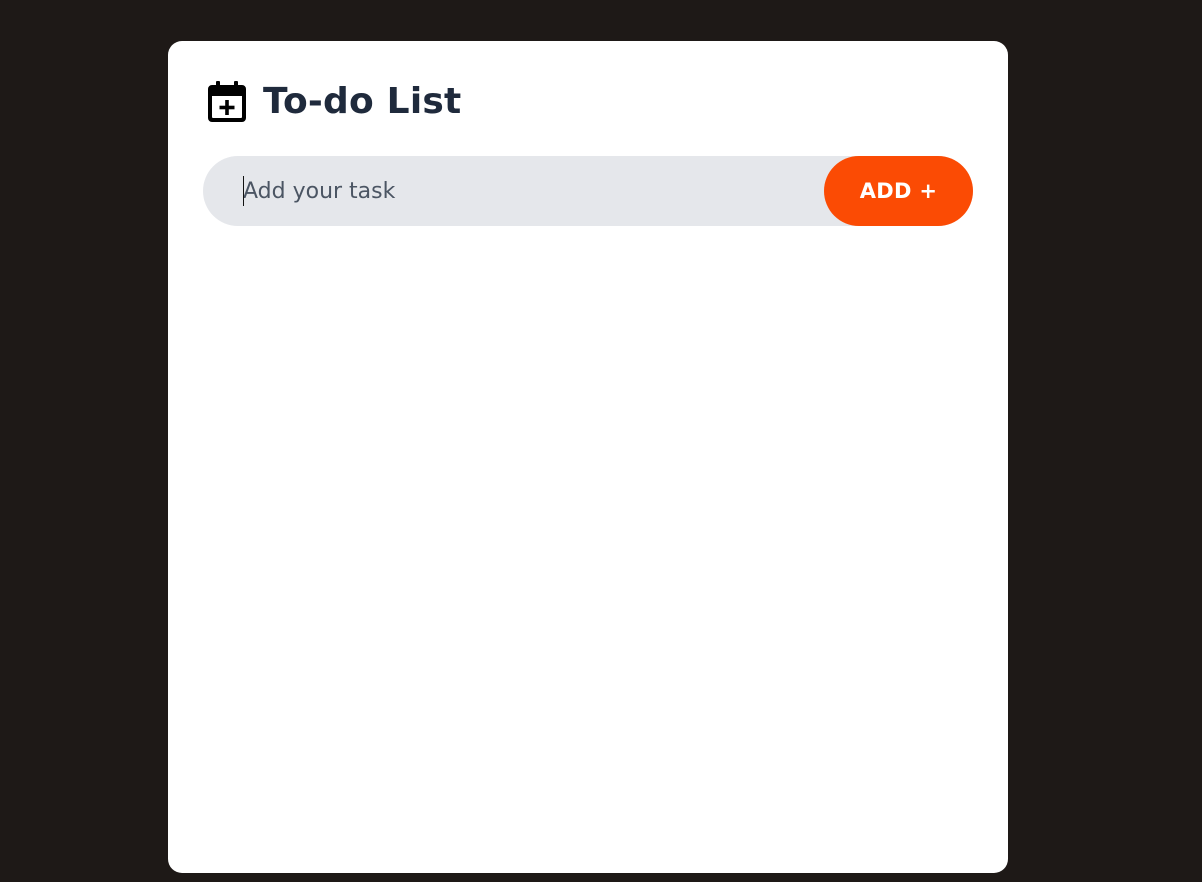 The width and height of the screenshot is (1202, 882). Describe the element at coordinates (227, 102) in the screenshot. I see `calendar-plus-icon` at that location.